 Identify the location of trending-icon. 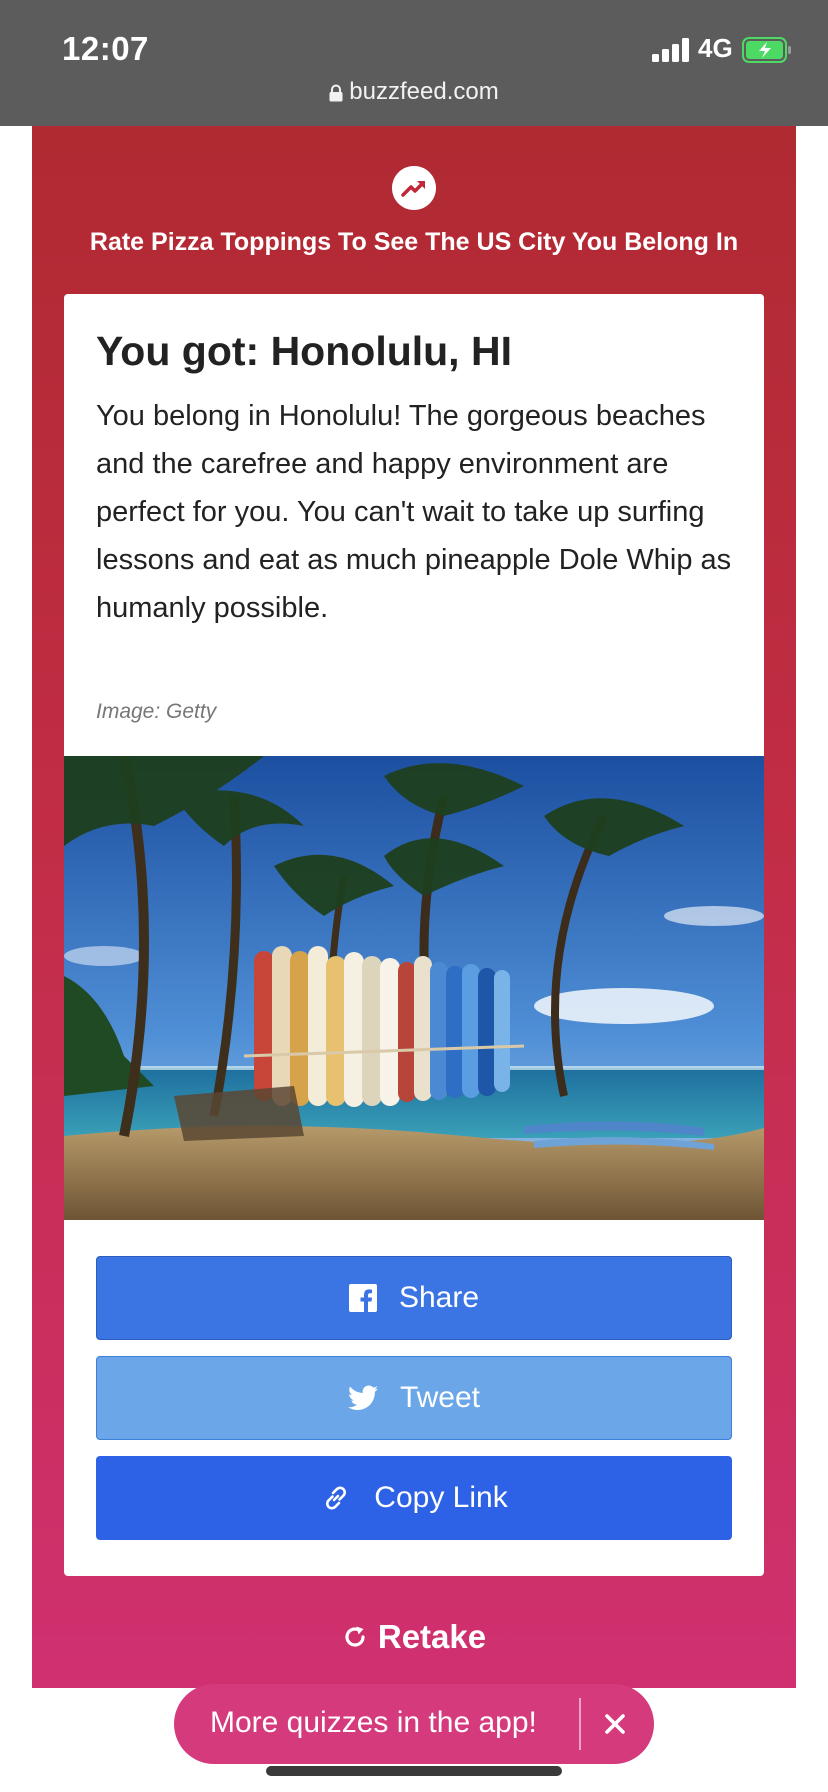
(414, 188).